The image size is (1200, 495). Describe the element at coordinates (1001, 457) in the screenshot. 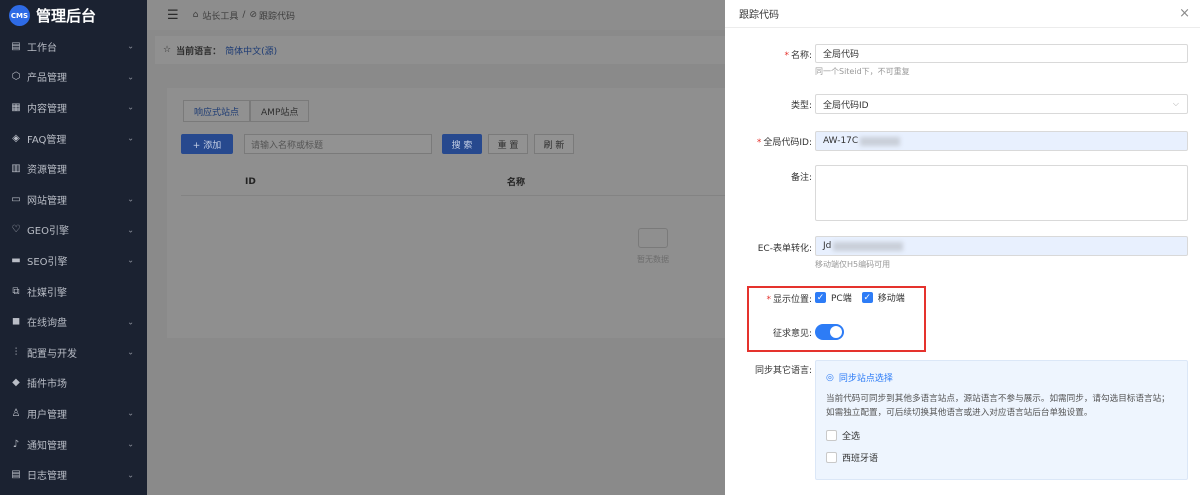

I see `sync-spanish-checkbox: 西班牙语` at that location.